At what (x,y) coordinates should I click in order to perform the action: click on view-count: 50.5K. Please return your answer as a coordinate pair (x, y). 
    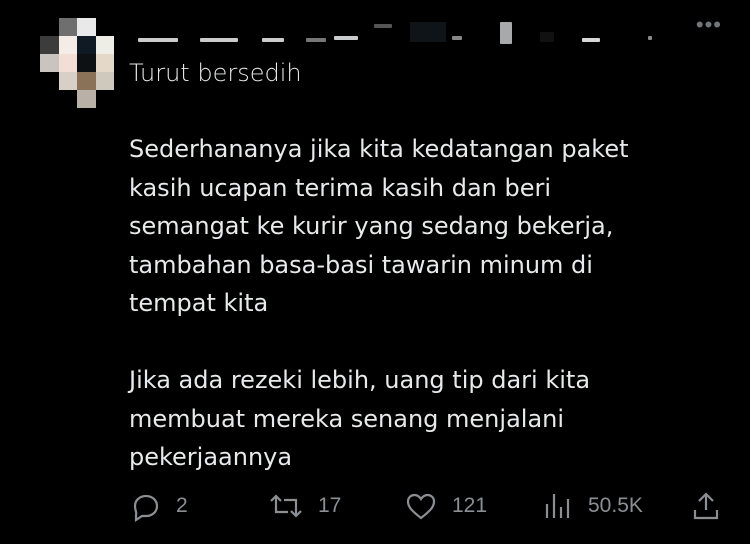
    Looking at the image, I should click on (615, 505).